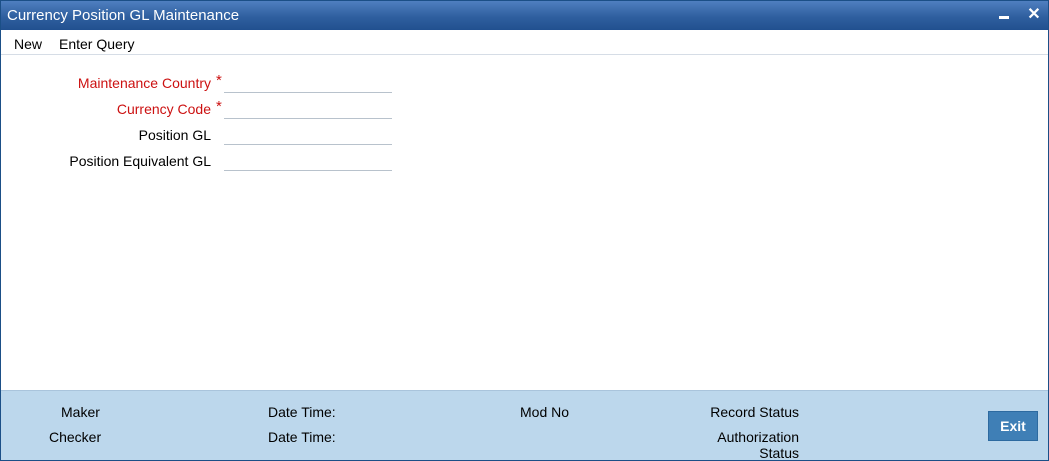 Image resolution: width=1049 pixels, height=461 pixels. What do you see at coordinates (524, 42) in the screenshot?
I see `toolbar: New Enter Query` at bounding box center [524, 42].